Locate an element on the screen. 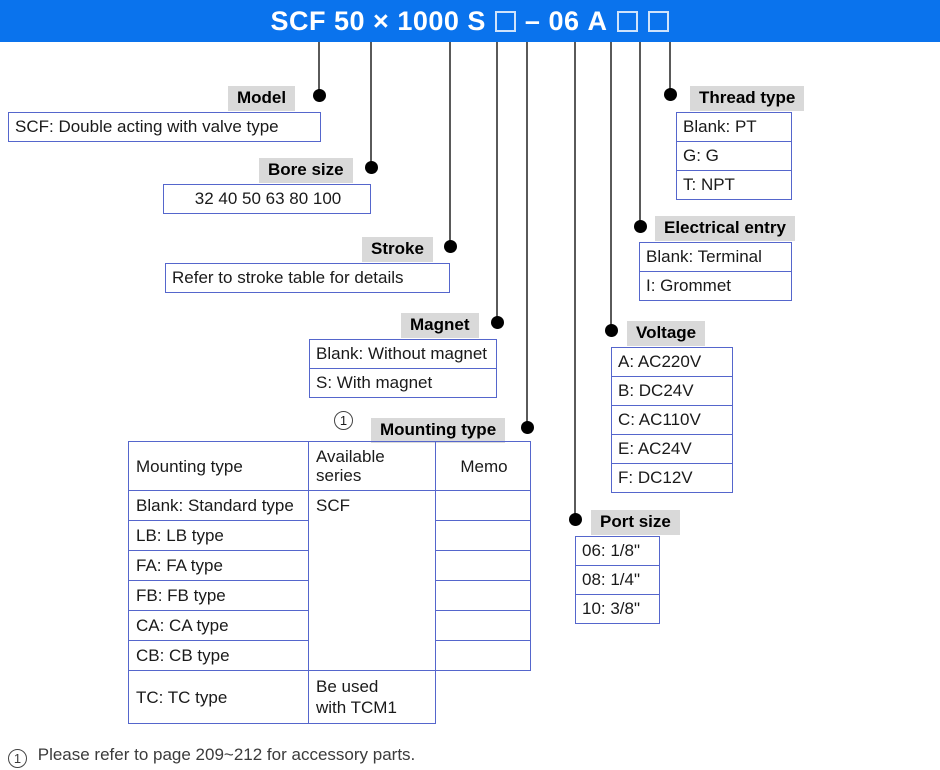 This screenshot has width=940, height=770. leader-line-magnet is located at coordinates (497, 181).